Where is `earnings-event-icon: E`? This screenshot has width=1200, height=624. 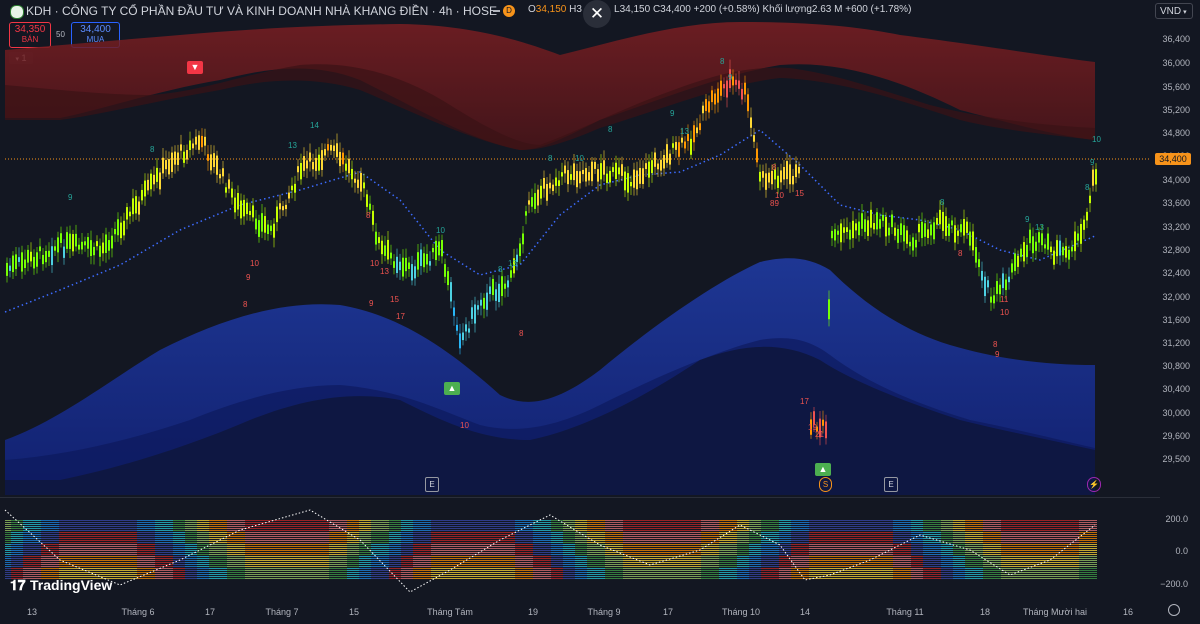
earnings-event-icon: E is located at coordinates (432, 484).